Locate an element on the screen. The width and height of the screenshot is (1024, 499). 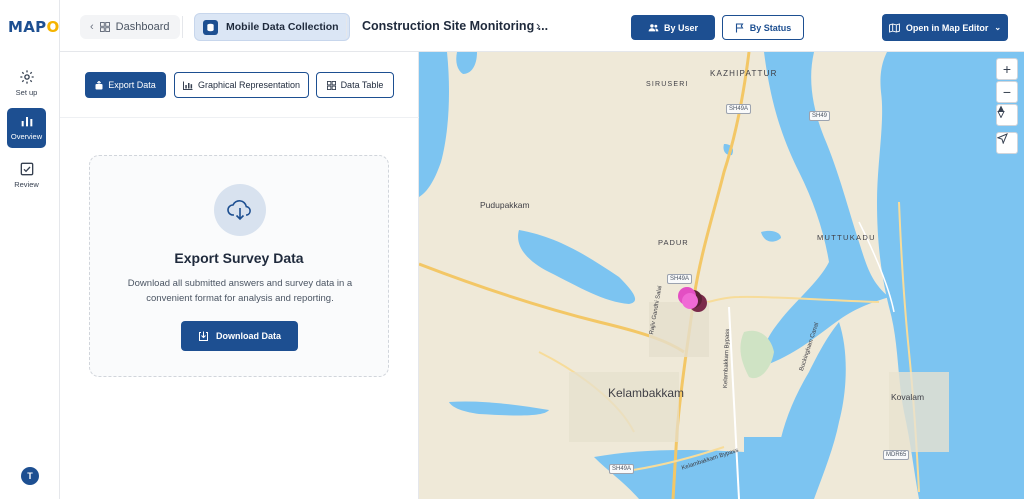
locate-button is located at coordinates (1007, 143).